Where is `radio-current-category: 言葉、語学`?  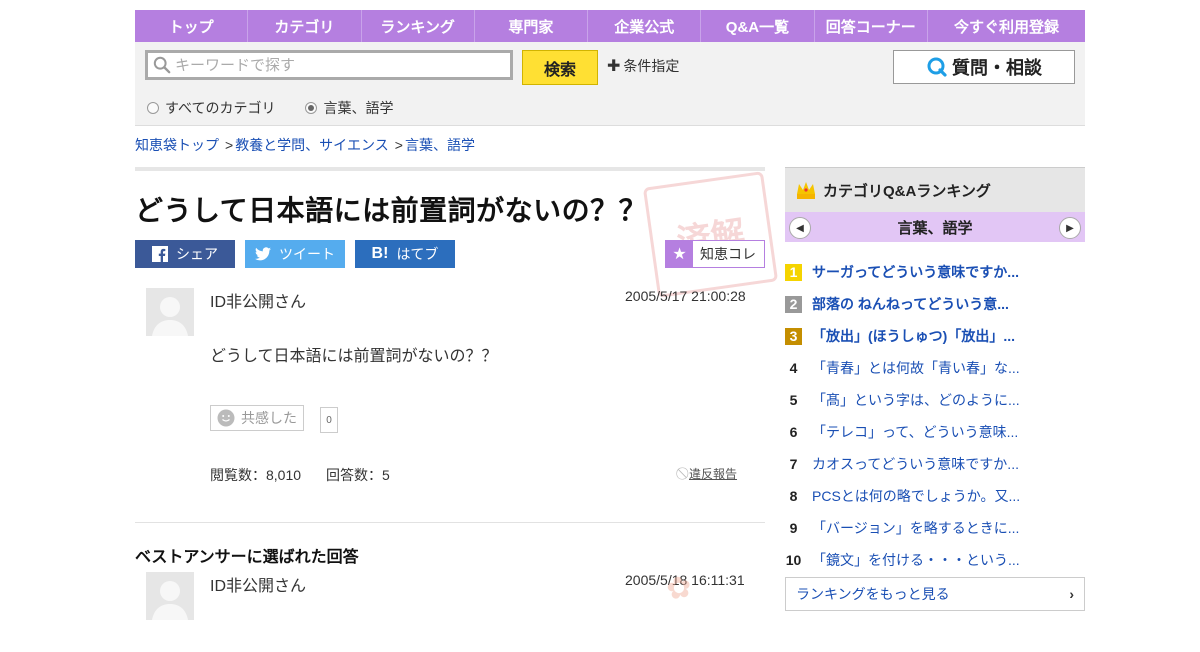
radio-current-category: 言葉、語学 is located at coordinates (349, 108).